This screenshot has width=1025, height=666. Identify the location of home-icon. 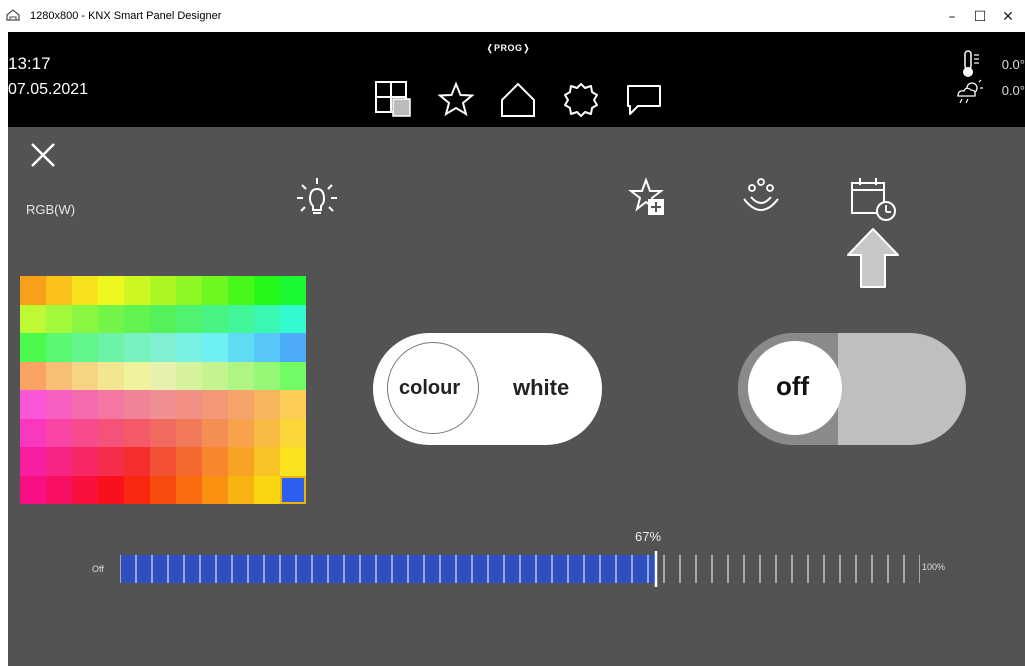
(518, 100).